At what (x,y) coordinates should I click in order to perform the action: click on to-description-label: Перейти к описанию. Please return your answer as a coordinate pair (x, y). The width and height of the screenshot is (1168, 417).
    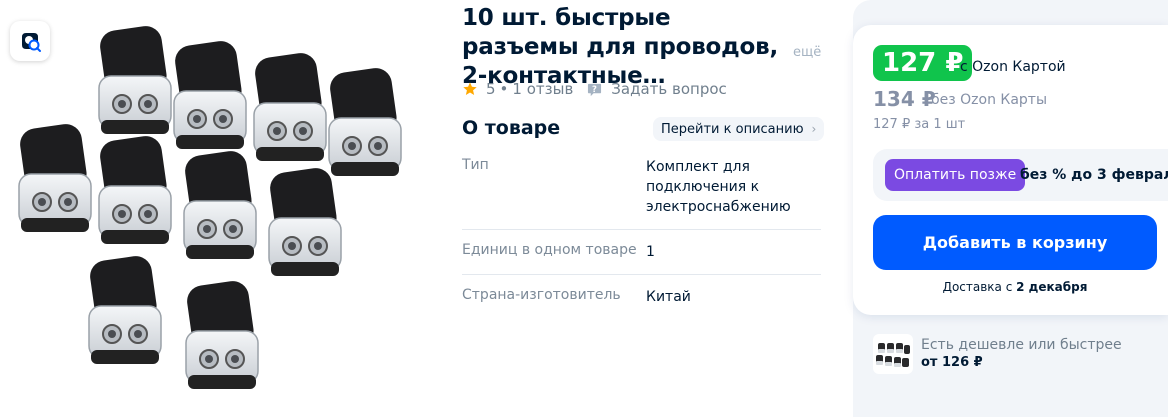
    Looking at the image, I should click on (732, 129).